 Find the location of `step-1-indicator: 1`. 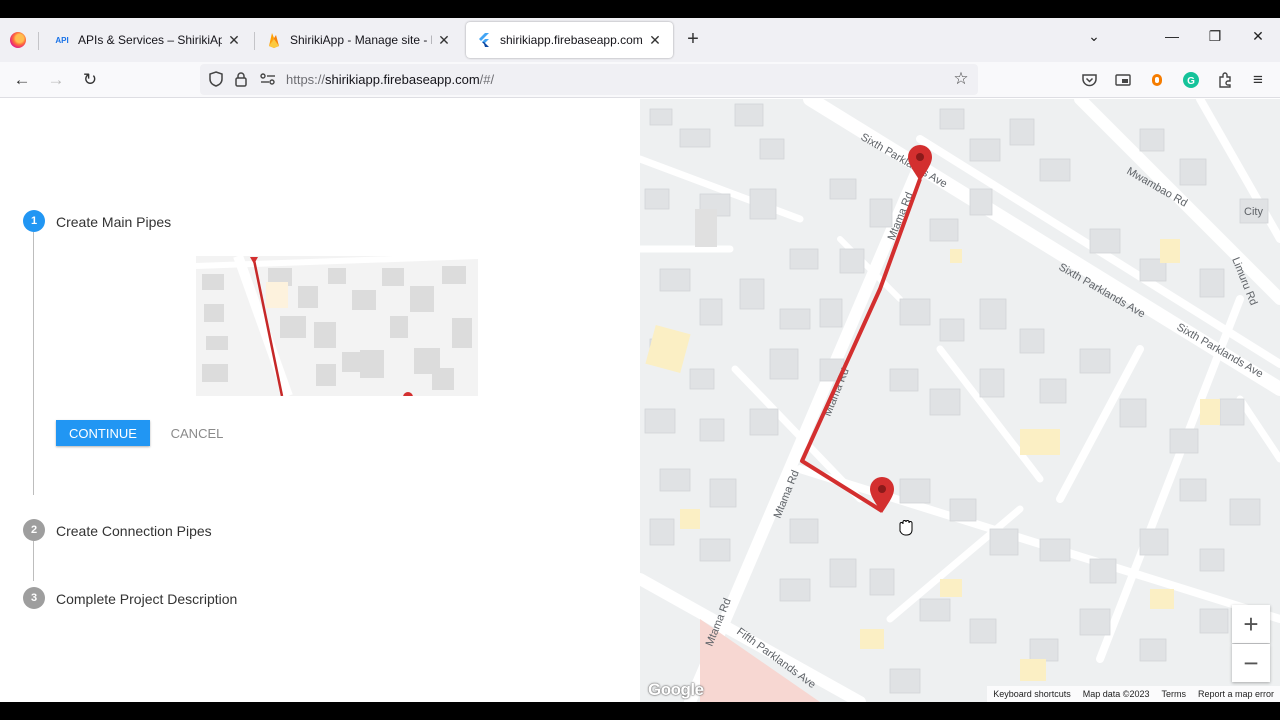

step-1-indicator: 1 is located at coordinates (34, 221).